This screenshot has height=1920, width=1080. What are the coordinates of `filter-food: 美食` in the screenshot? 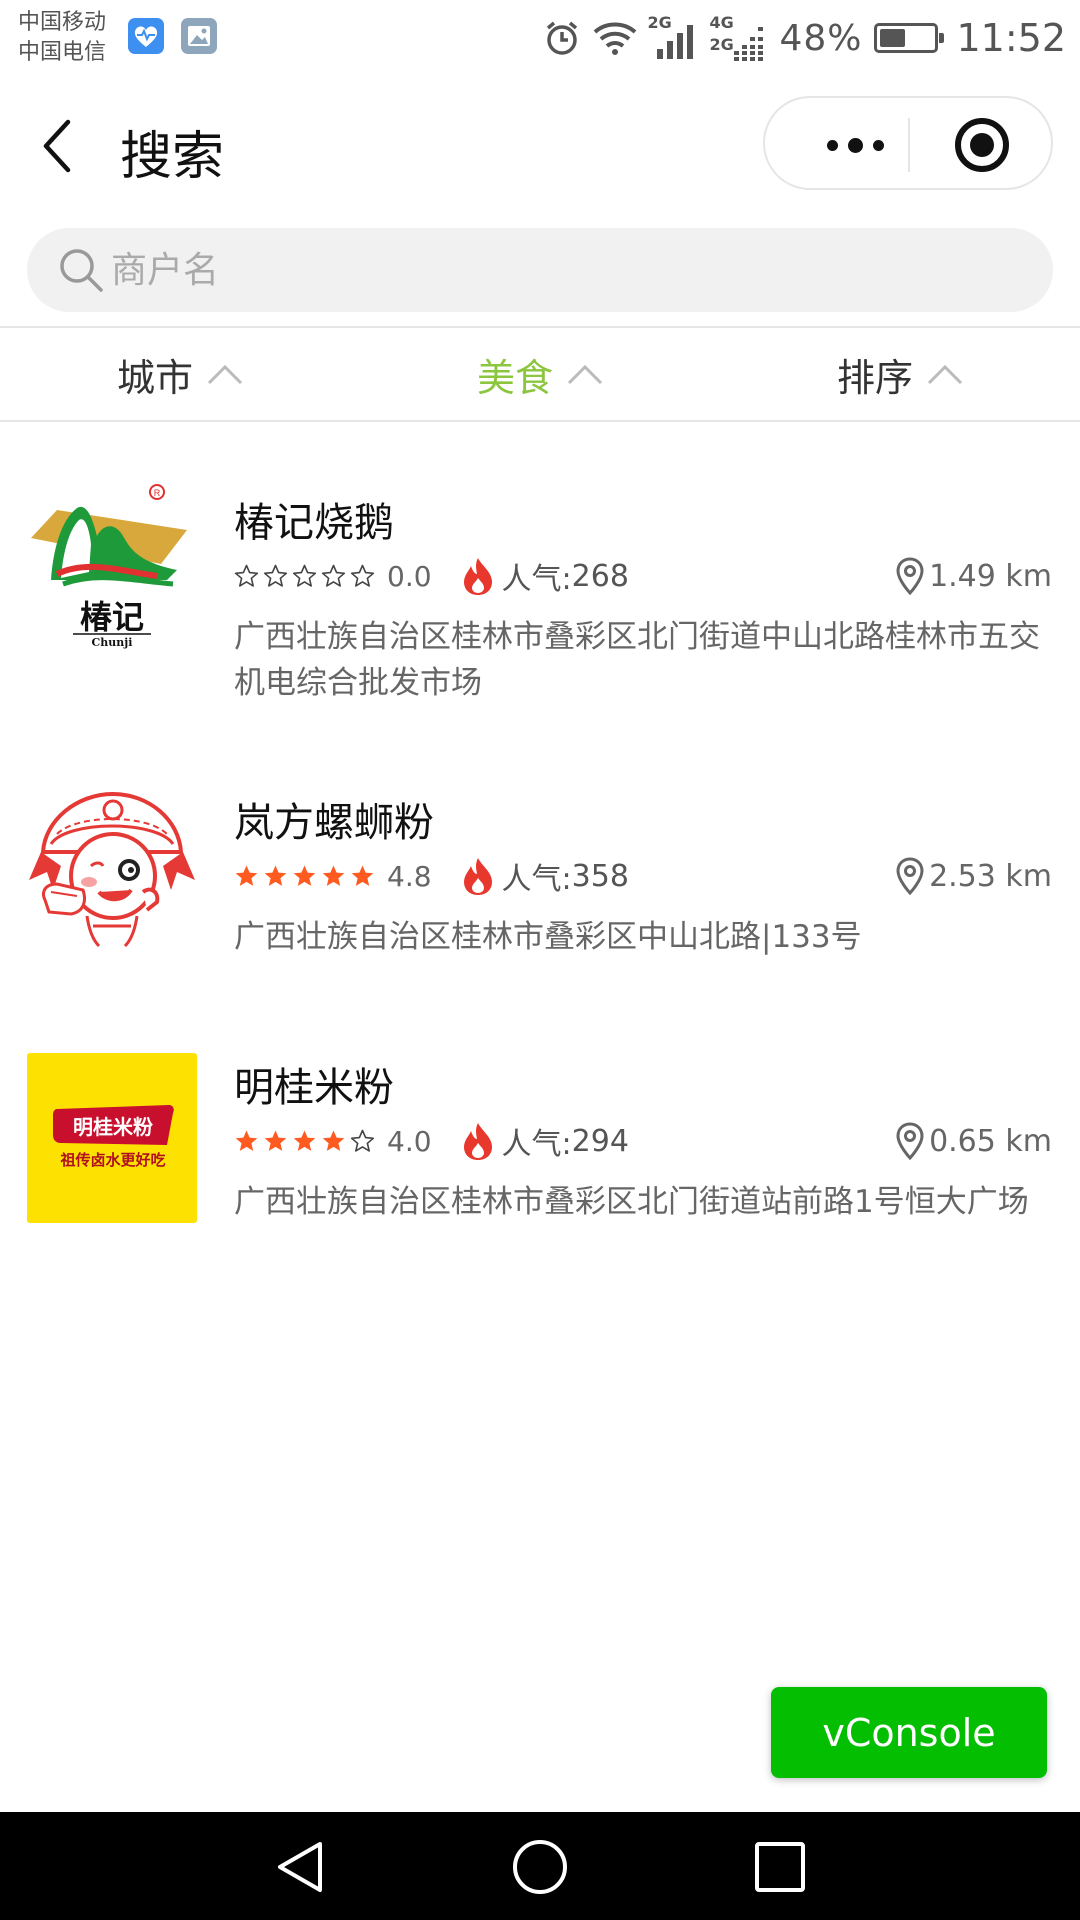 It's located at (540, 374).